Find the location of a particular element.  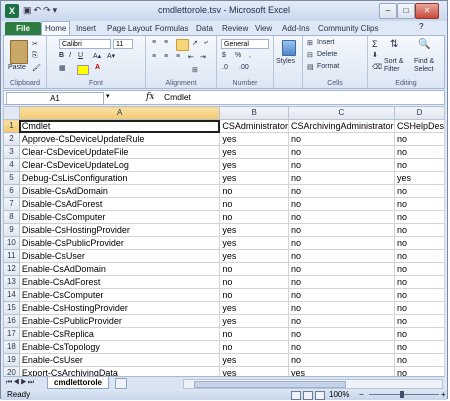

cell-c18: no is located at coordinates (341, 347).